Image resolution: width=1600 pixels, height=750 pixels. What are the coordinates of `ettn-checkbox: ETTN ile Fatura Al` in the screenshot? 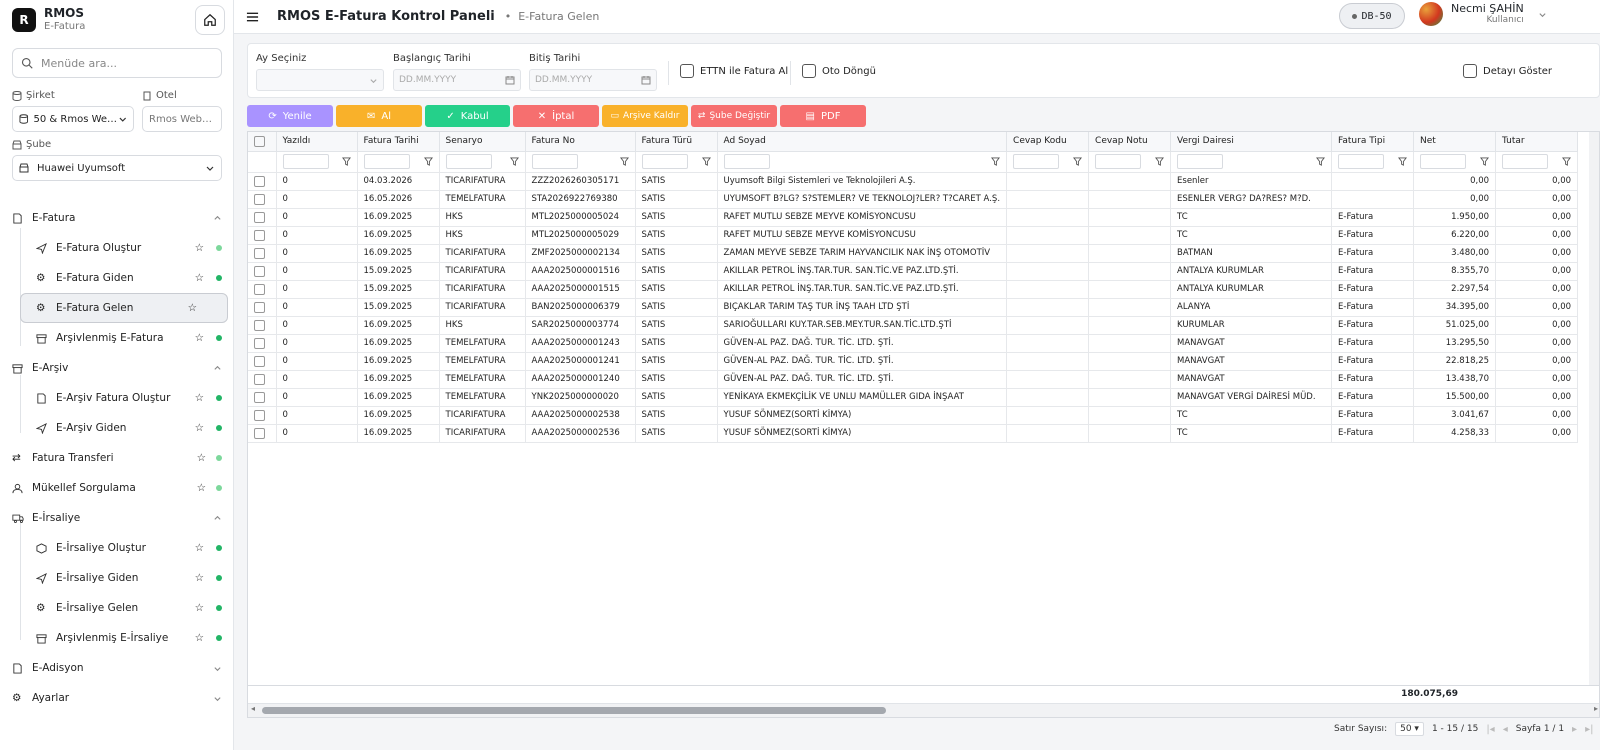 It's located at (734, 71).